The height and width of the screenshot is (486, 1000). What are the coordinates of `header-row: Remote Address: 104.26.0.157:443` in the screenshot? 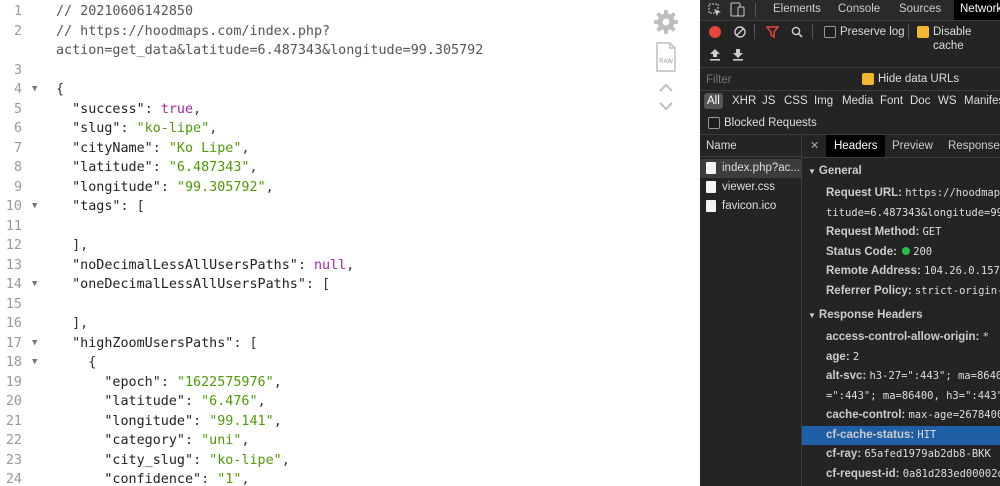 It's located at (913, 271).